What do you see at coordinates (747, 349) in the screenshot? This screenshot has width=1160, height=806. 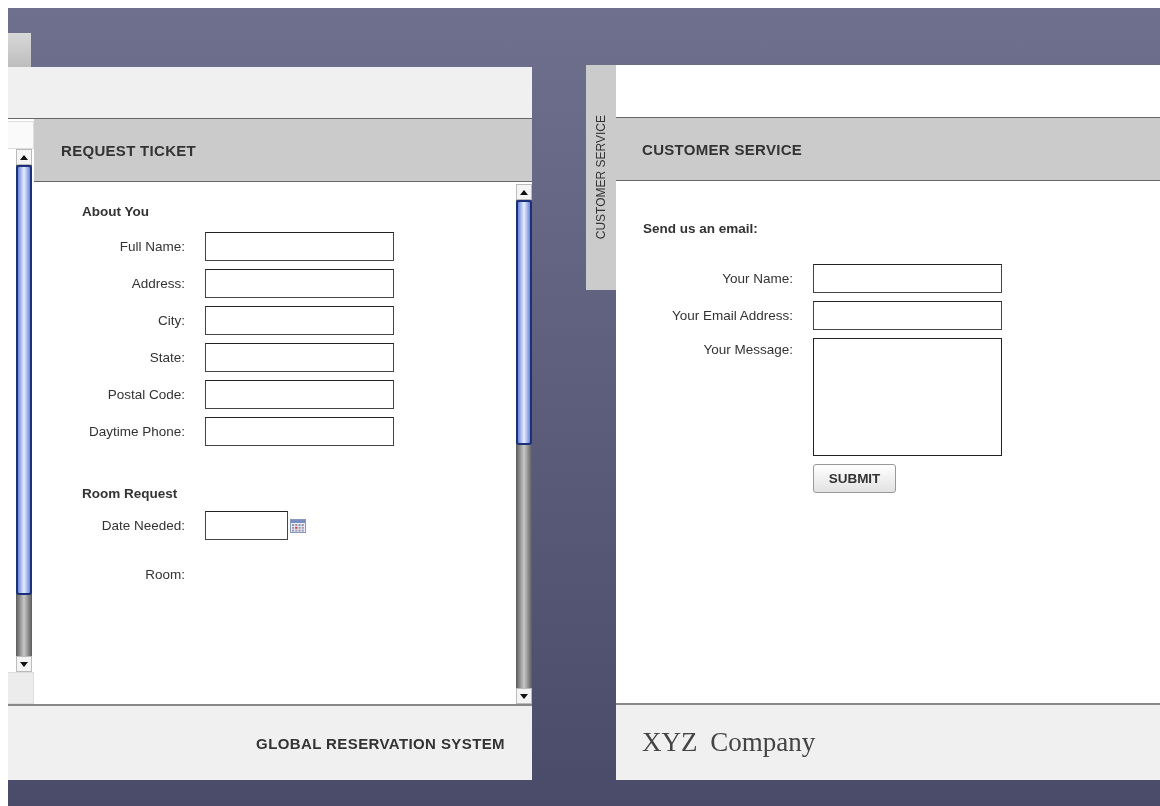 I see `field-label: Your Message:` at bounding box center [747, 349].